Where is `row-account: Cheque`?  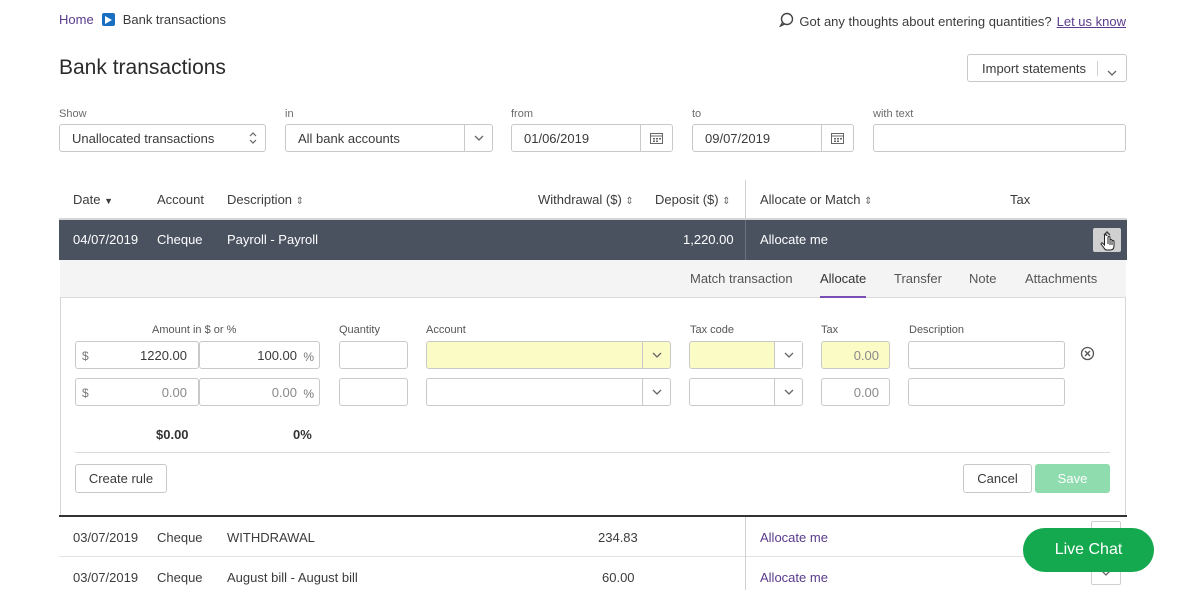
row-account: Cheque is located at coordinates (180, 239).